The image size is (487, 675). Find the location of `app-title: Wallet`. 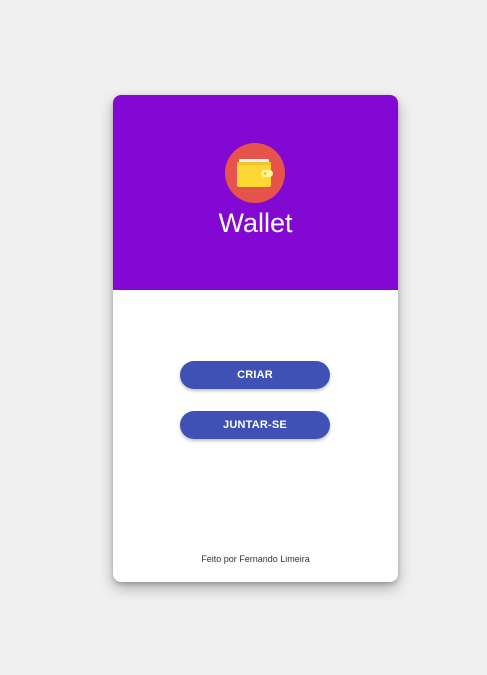

app-title: Wallet is located at coordinates (255, 223).